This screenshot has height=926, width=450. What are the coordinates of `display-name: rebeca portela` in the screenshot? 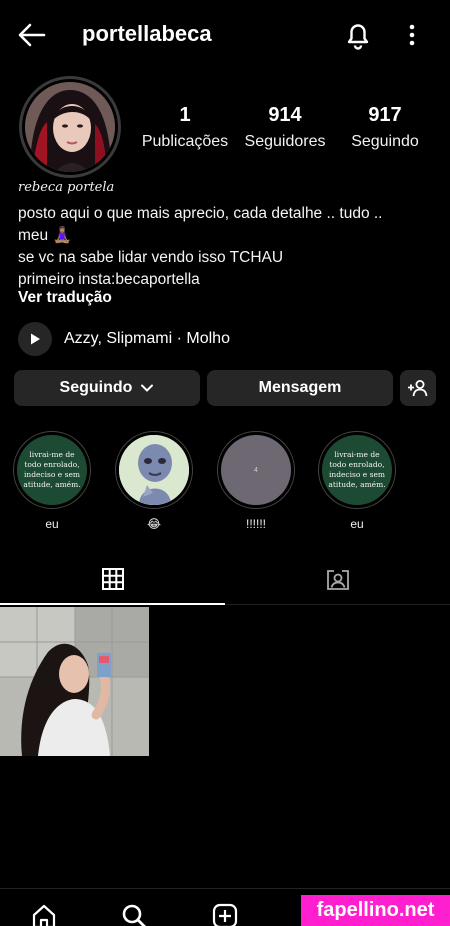 It's located at (66, 187).